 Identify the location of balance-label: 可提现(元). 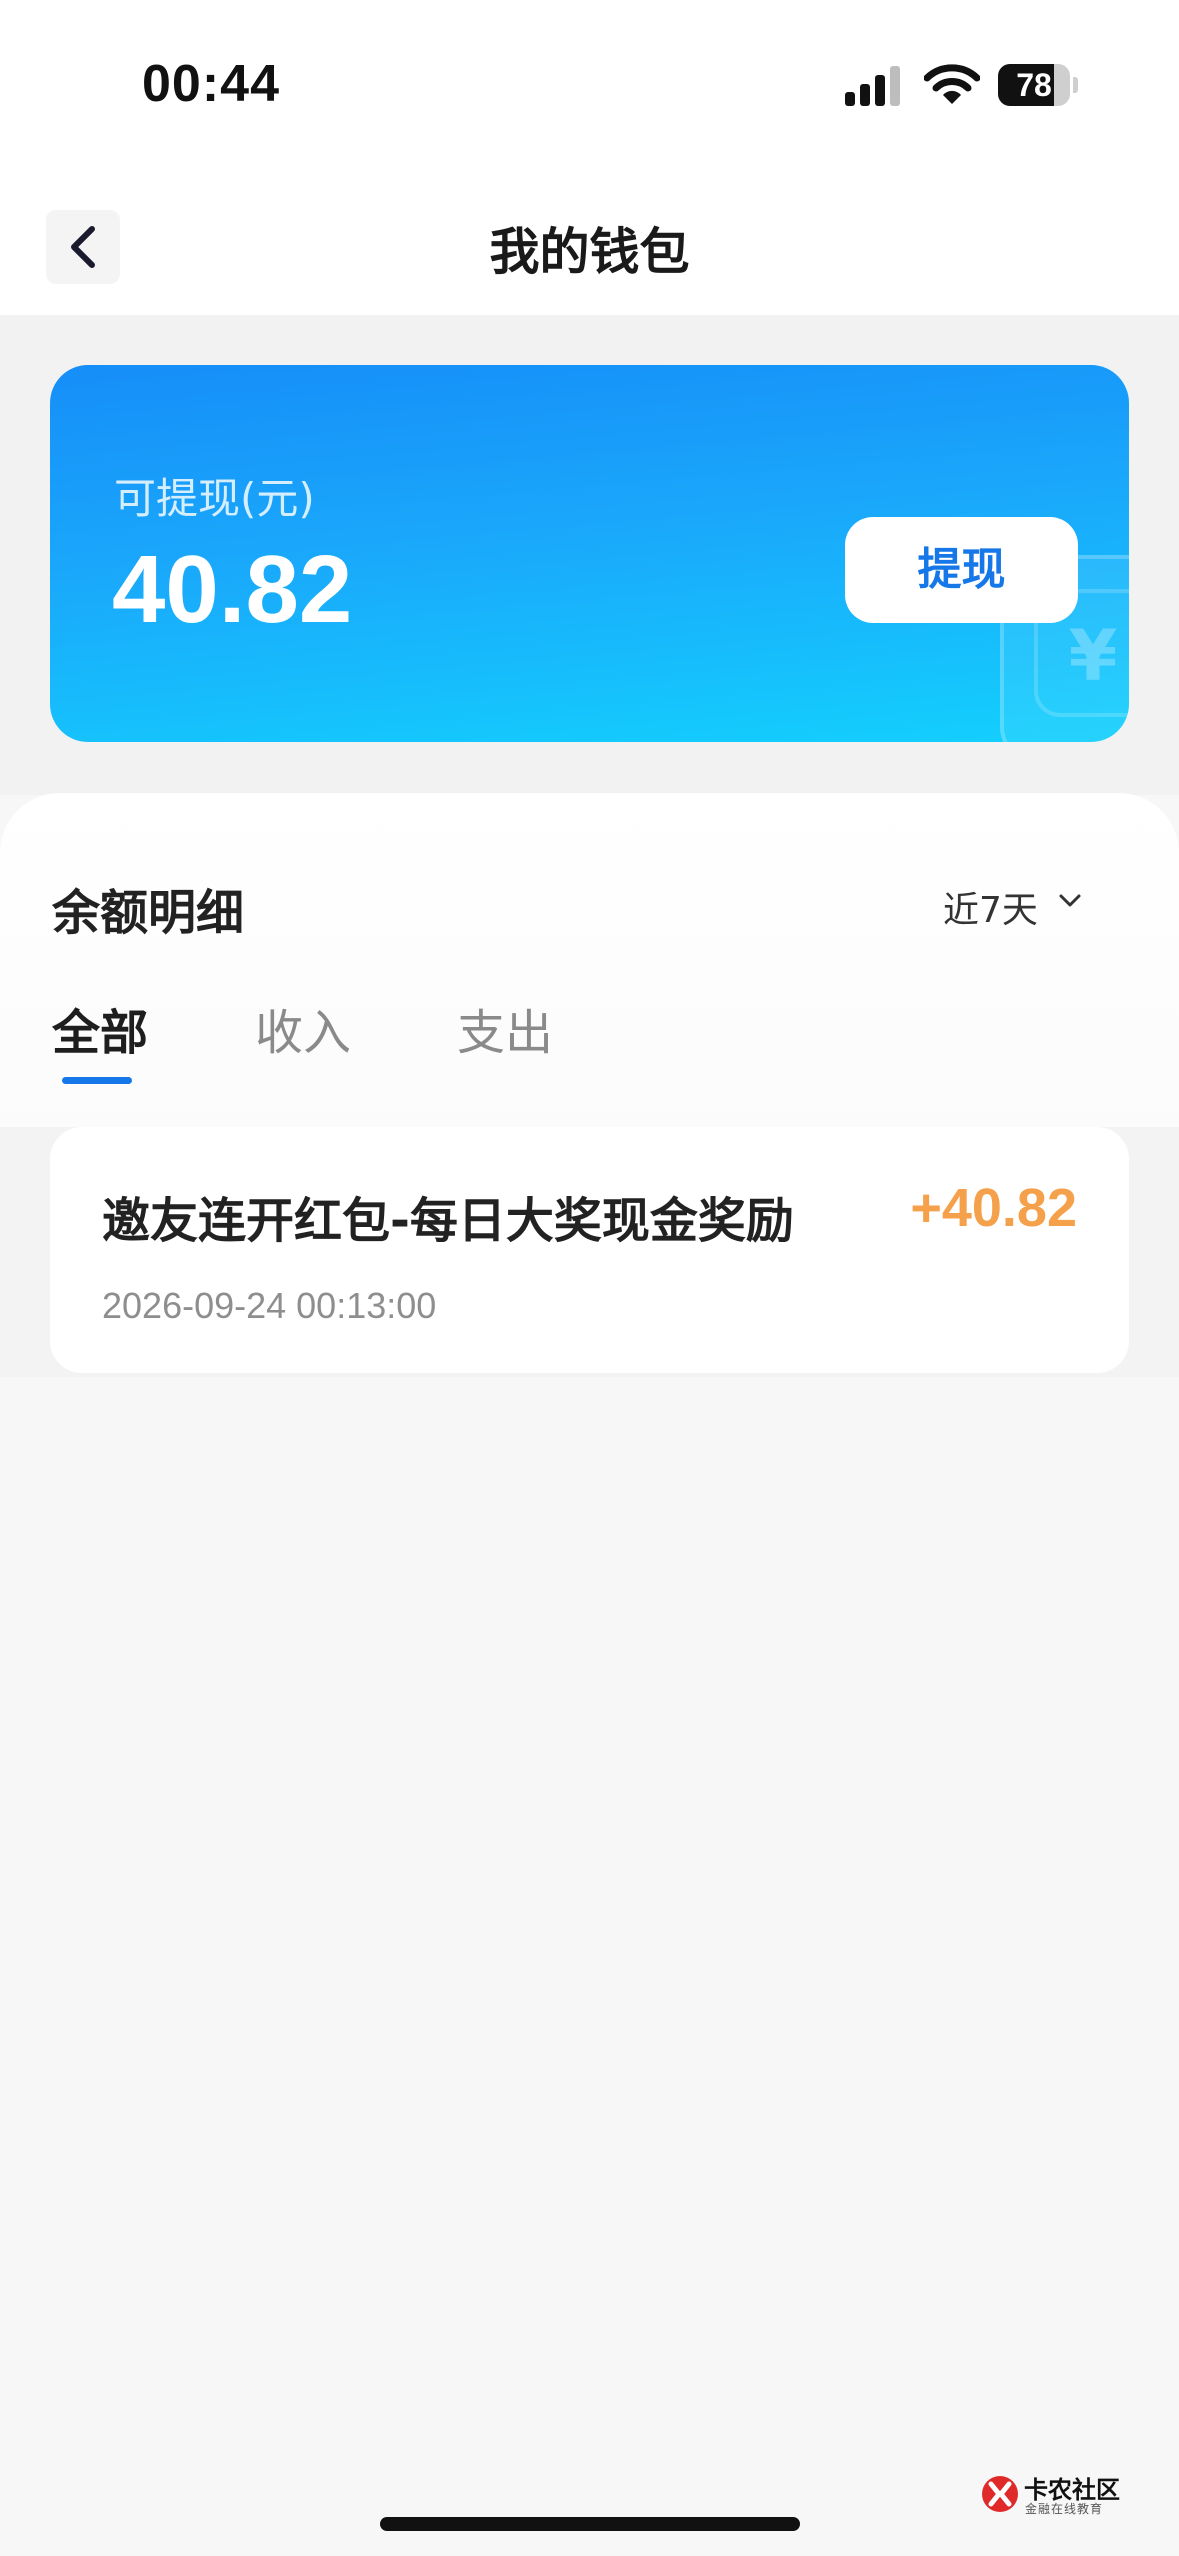
(214, 498).